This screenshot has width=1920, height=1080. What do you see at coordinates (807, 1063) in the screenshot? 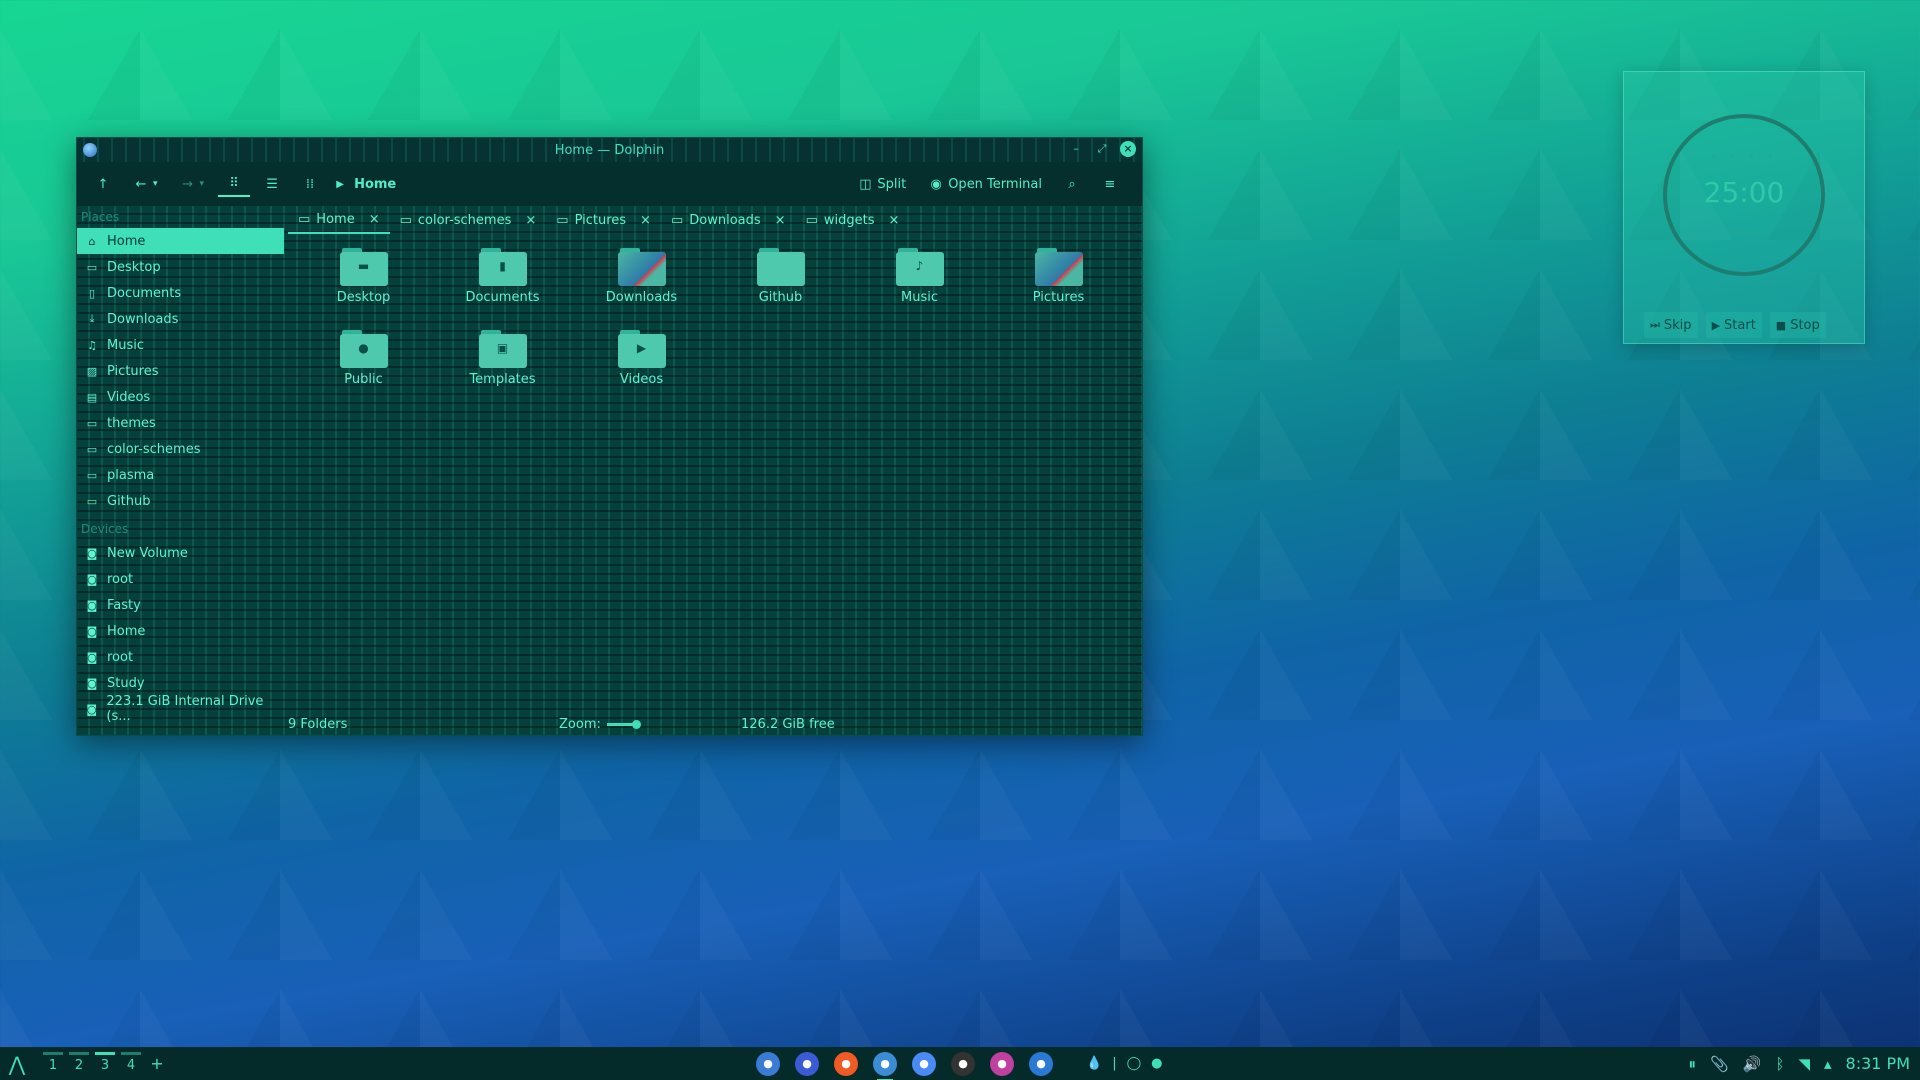
I see `mail-icon: ●` at bounding box center [807, 1063].